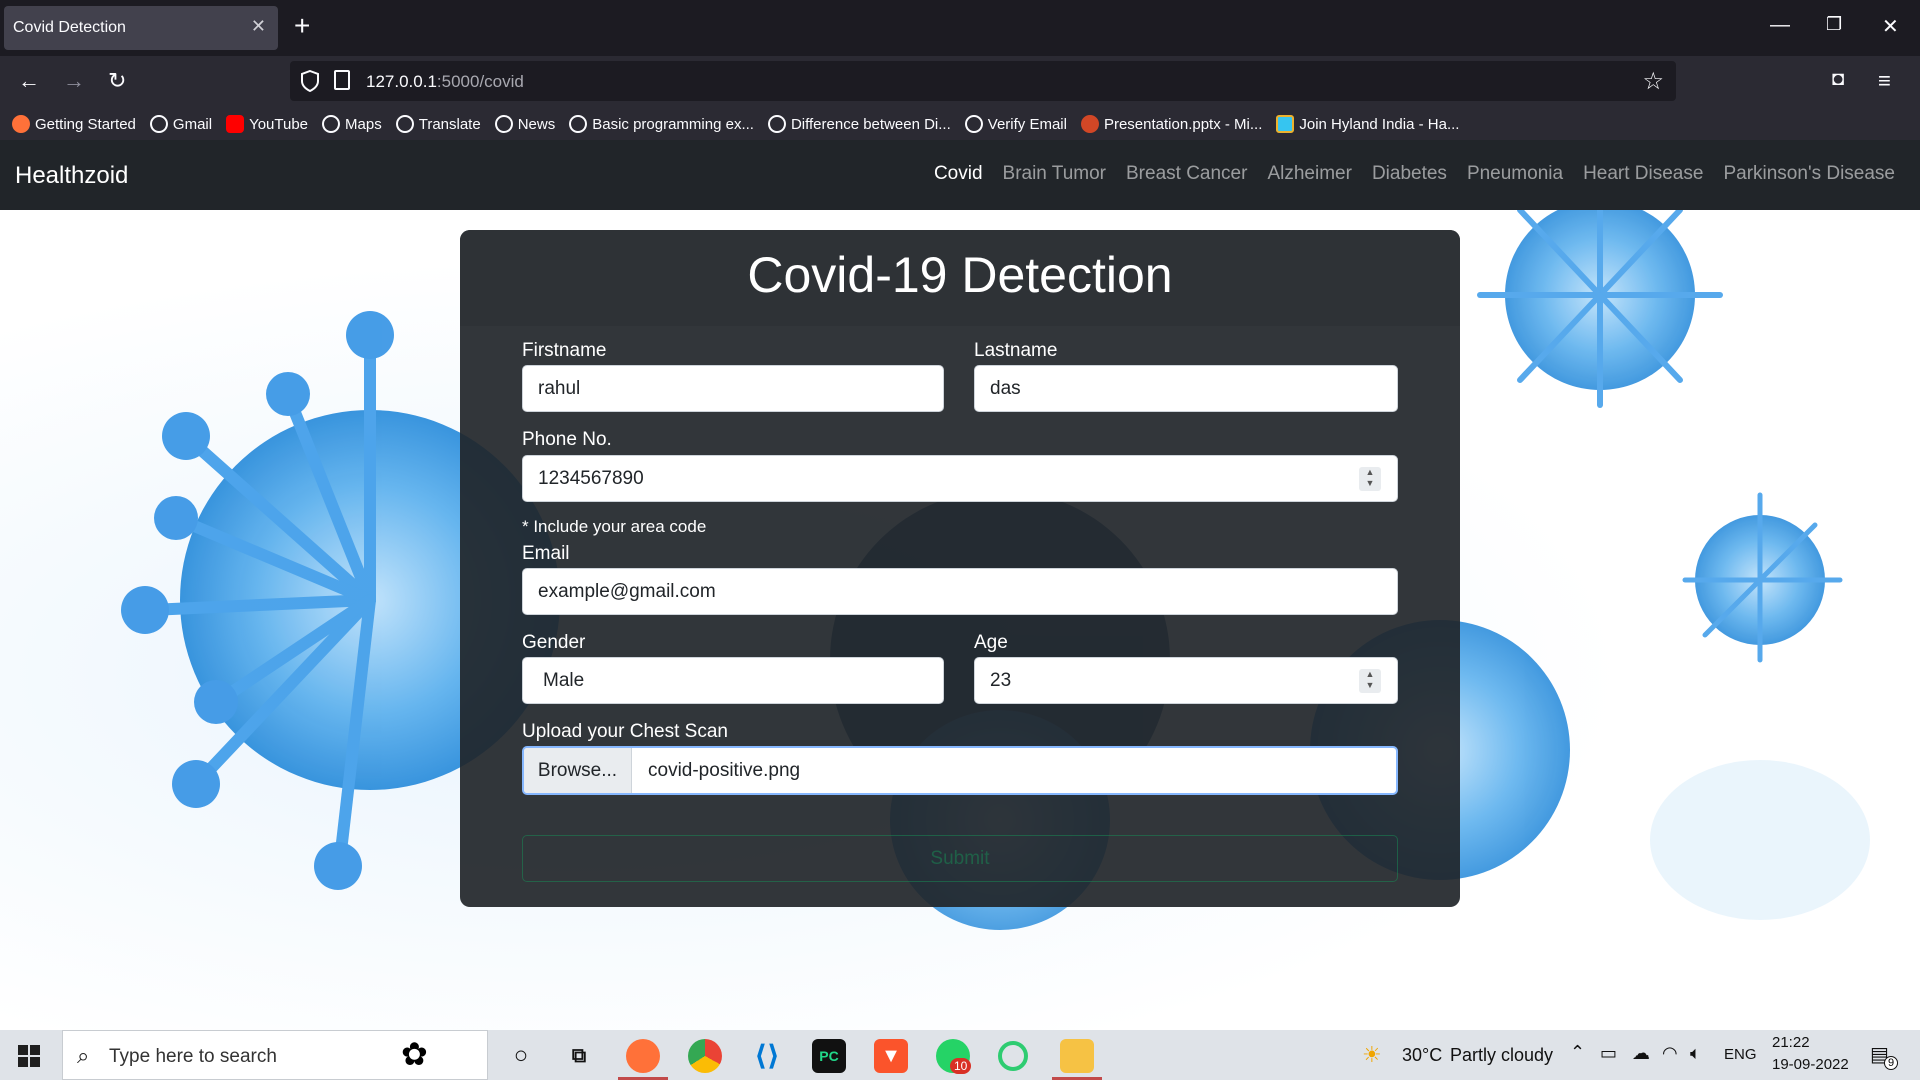  I want to click on age-value: 23, so click(1001, 680).